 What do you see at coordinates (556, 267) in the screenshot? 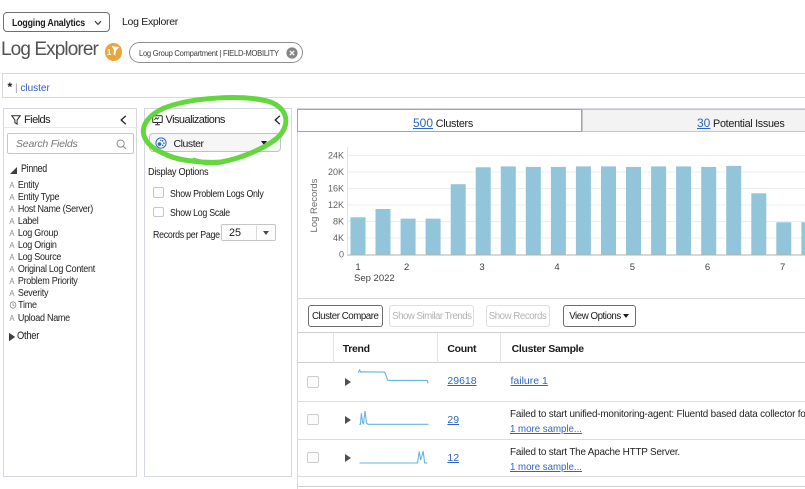
I see `svg-text: 4` at bounding box center [556, 267].